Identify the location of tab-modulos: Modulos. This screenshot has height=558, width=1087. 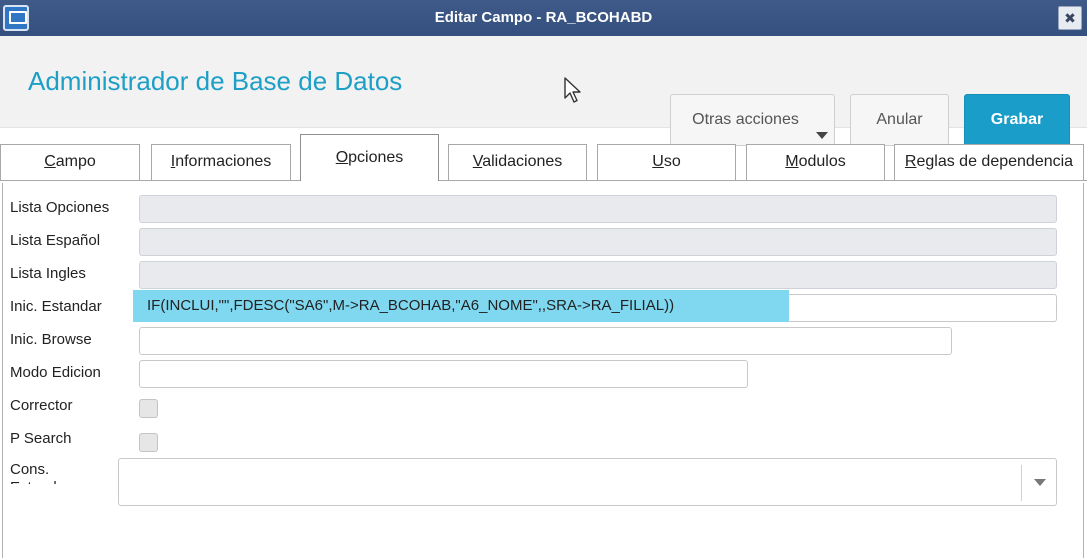
(815, 162).